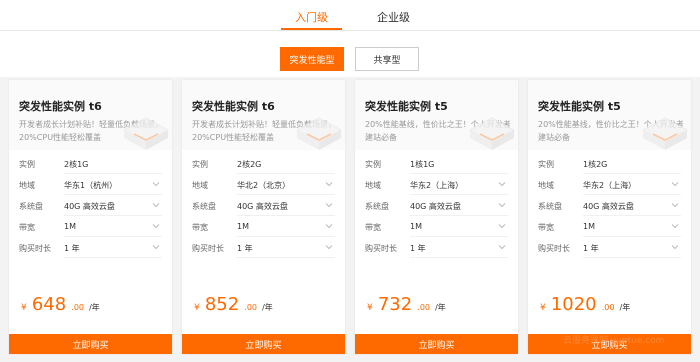  Describe the element at coordinates (422, 164) in the screenshot. I see `spec-value: 1核1G` at that location.